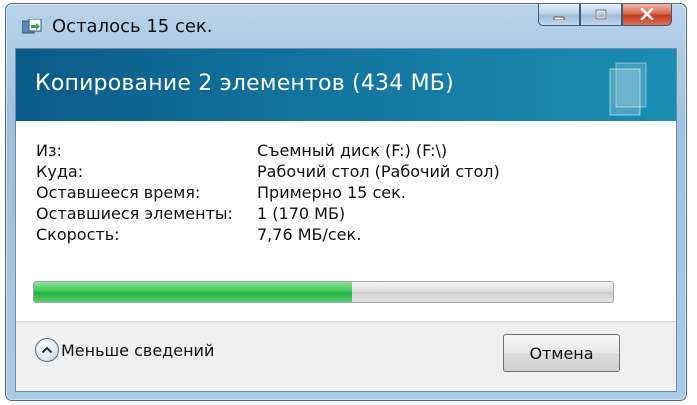  What do you see at coordinates (78, 234) in the screenshot?
I see `detail-label: Скорость:` at bounding box center [78, 234].